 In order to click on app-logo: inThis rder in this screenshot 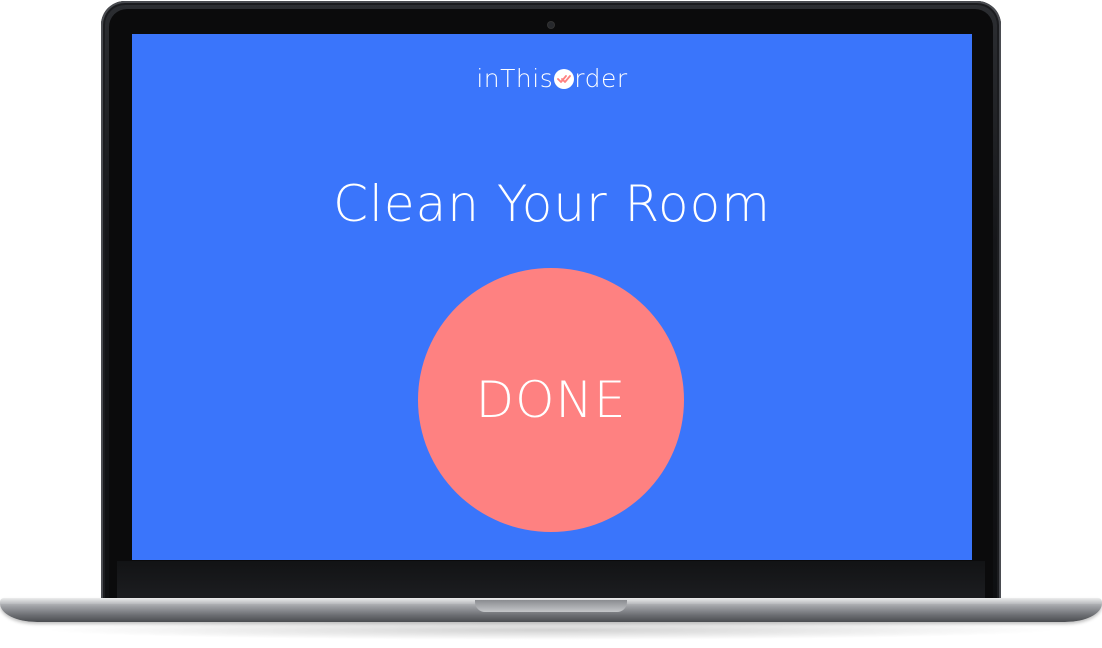, I will do `click(552, 79)`.